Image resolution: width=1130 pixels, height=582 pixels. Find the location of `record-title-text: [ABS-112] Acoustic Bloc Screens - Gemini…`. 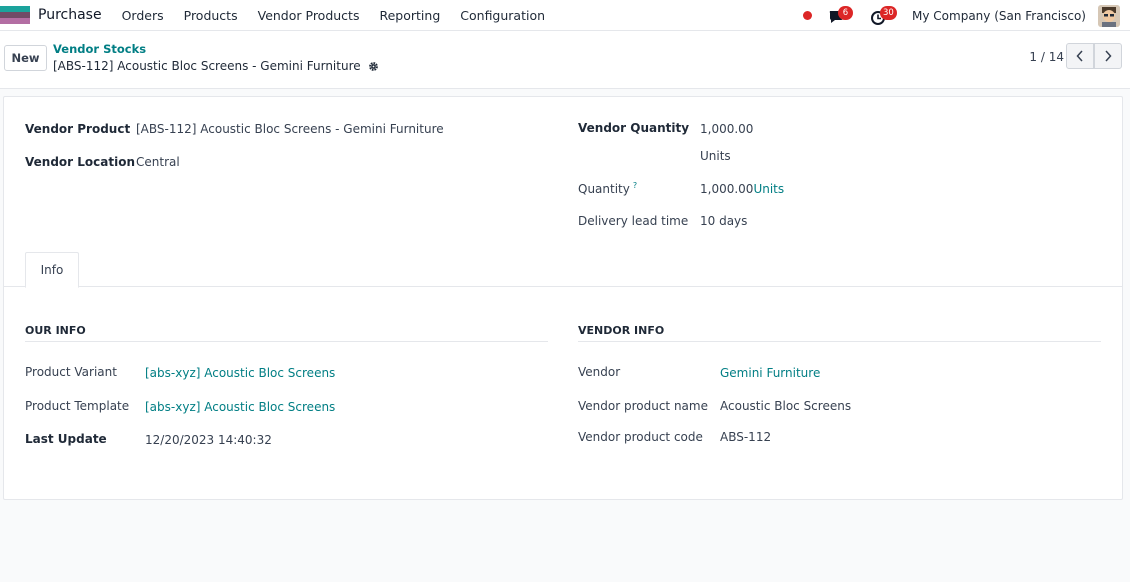

record-title-text: [ABS-112] Acoustic Bloc Screens - Gemini… is located at coordinates (207, 66).